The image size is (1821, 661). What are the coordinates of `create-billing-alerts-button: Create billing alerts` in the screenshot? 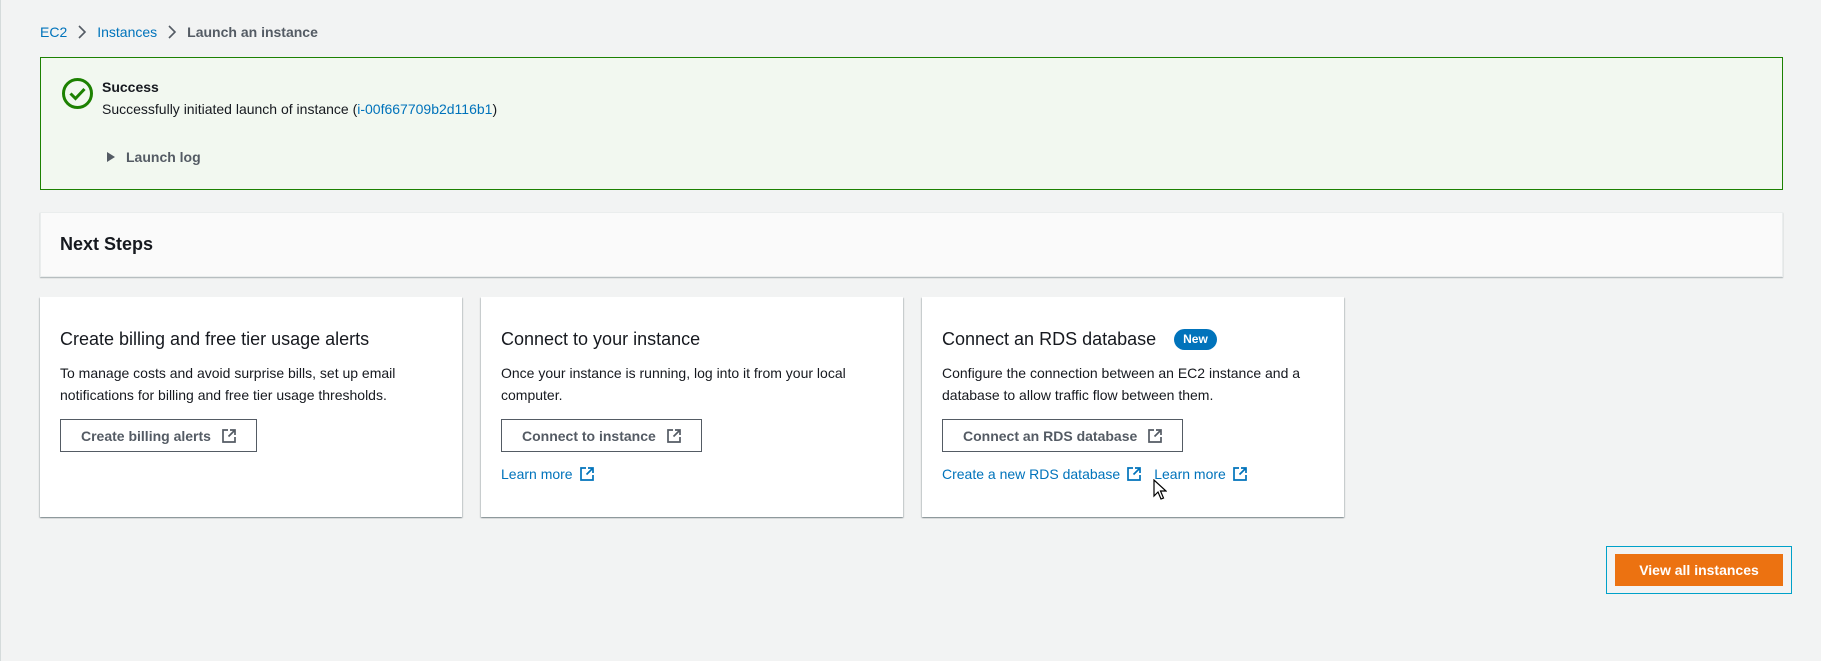 It's located at (158, 435).